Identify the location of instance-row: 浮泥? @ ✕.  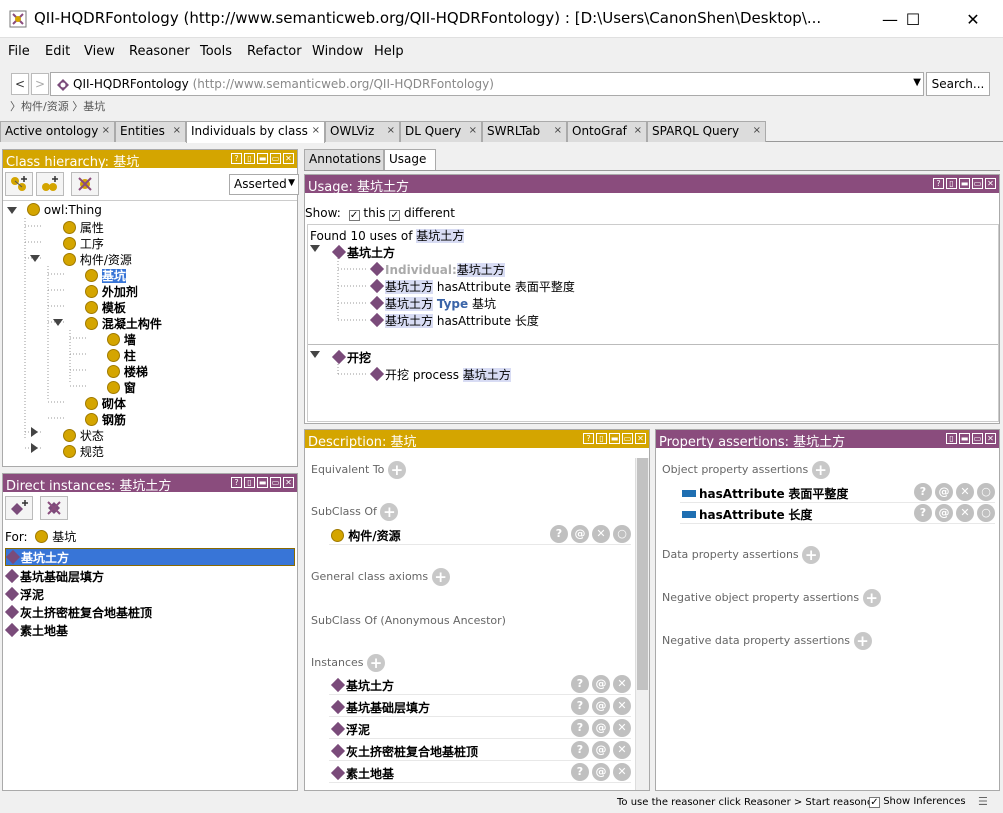
(480, 729).